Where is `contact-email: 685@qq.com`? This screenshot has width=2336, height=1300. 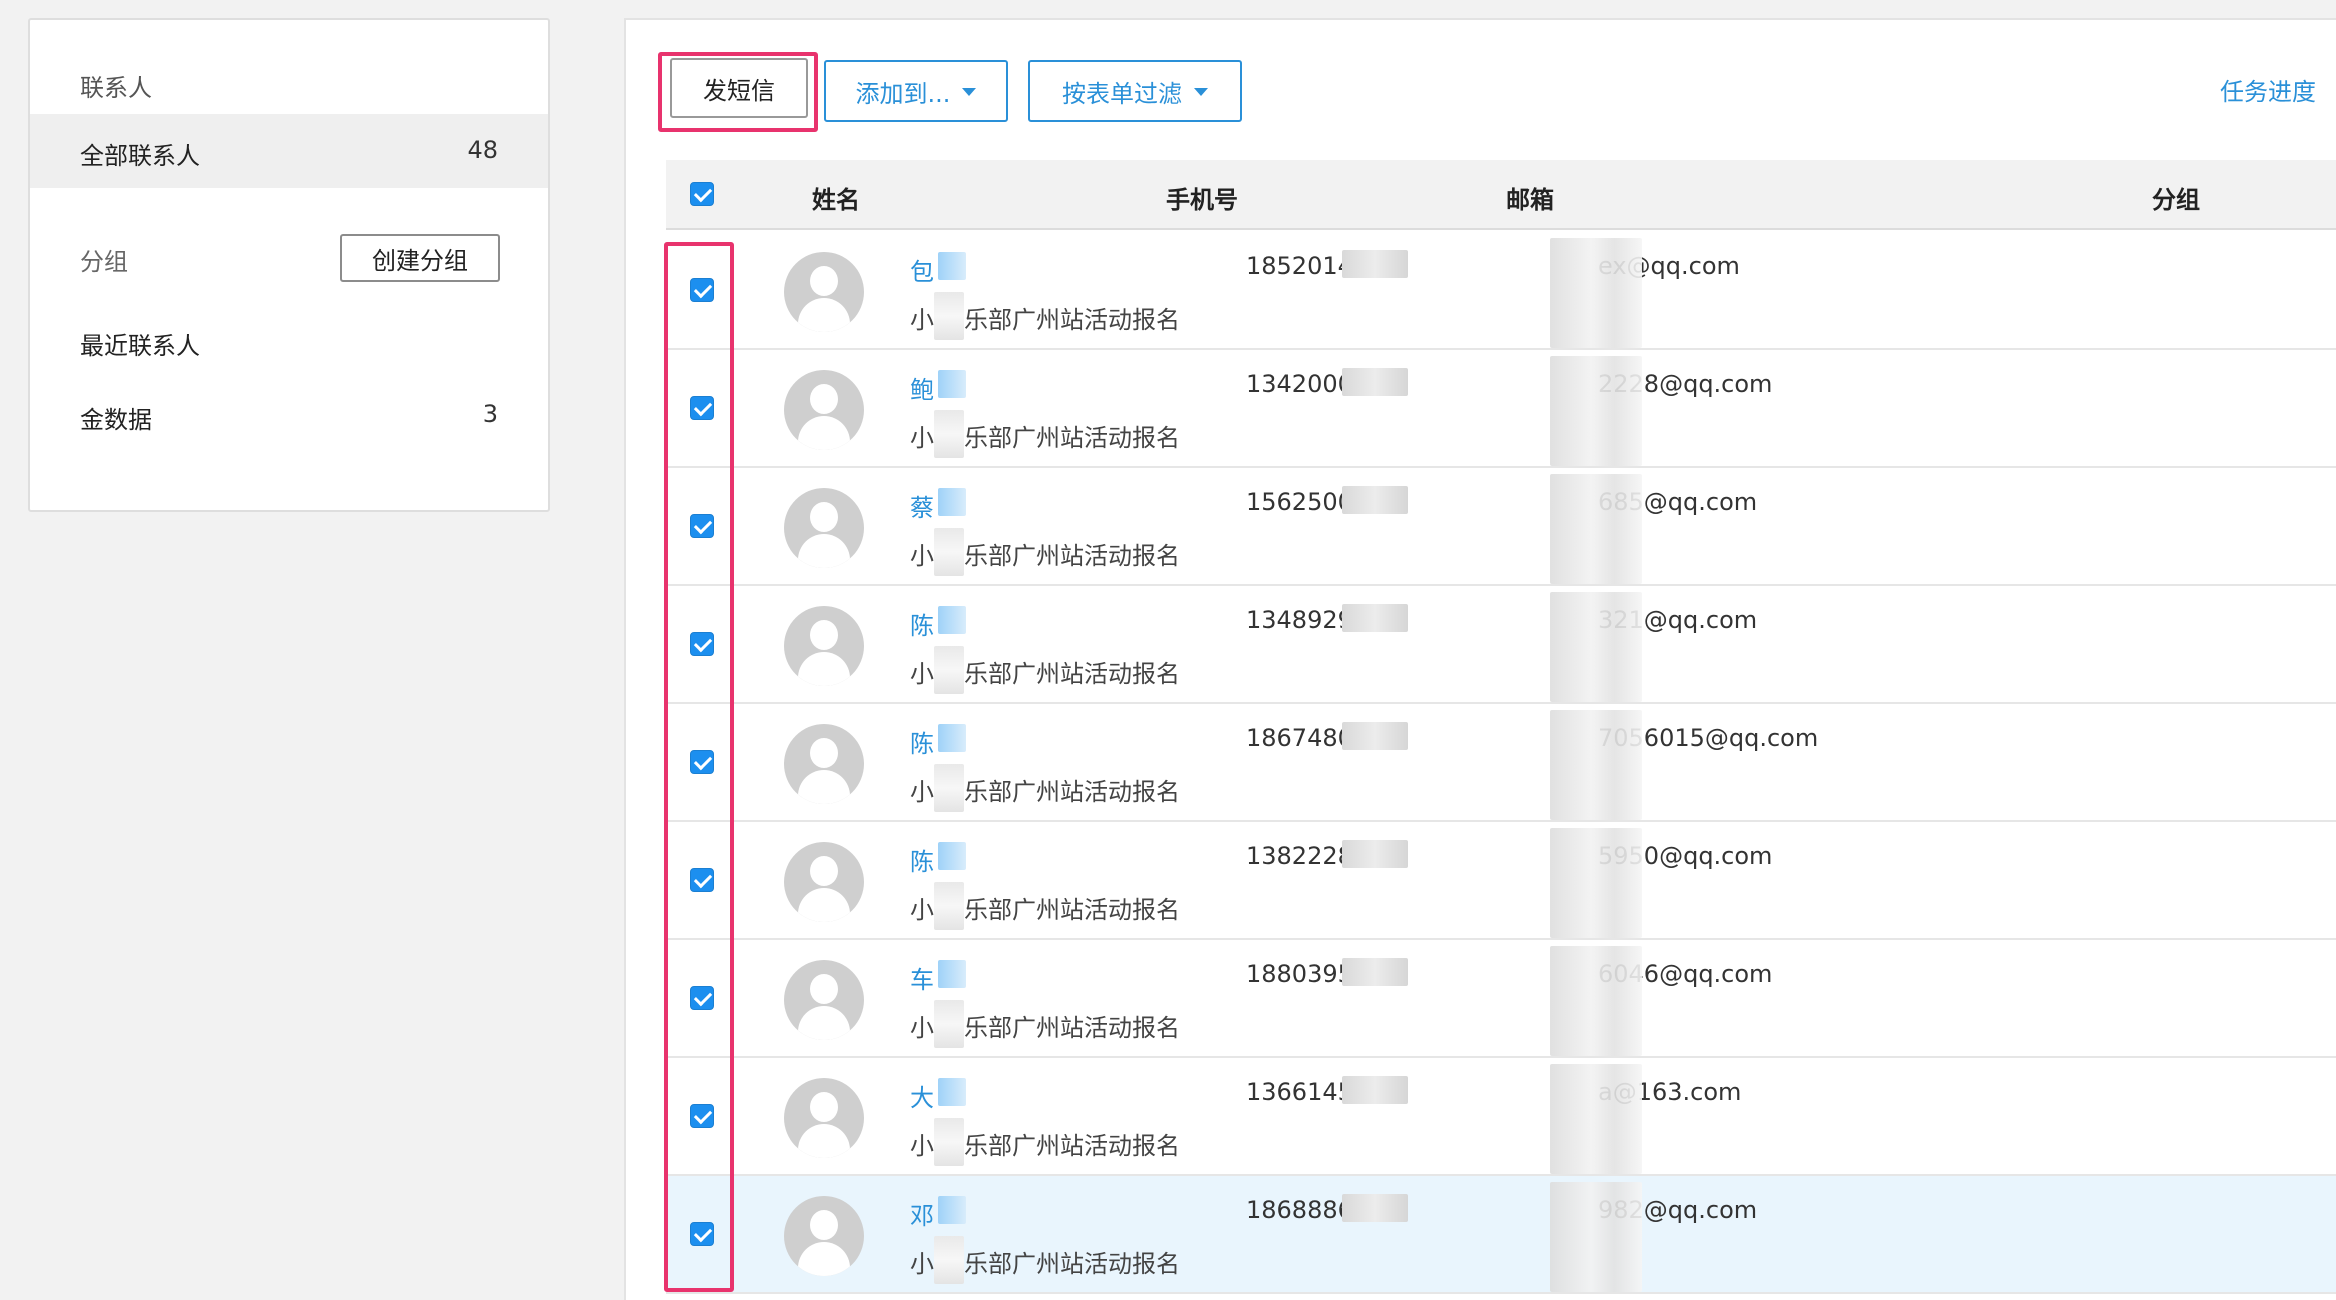 contact-email: 685@qq.com is located at coordinates (1678, 502).